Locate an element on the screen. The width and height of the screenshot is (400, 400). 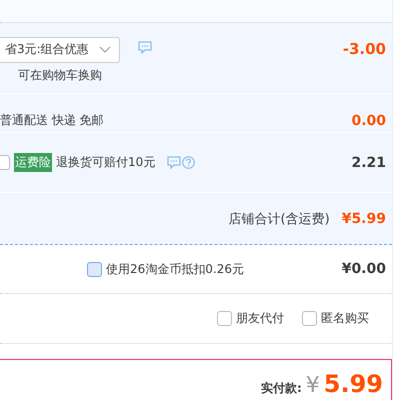
currency-symbol: ¥ is located at coordinates (313, 385).